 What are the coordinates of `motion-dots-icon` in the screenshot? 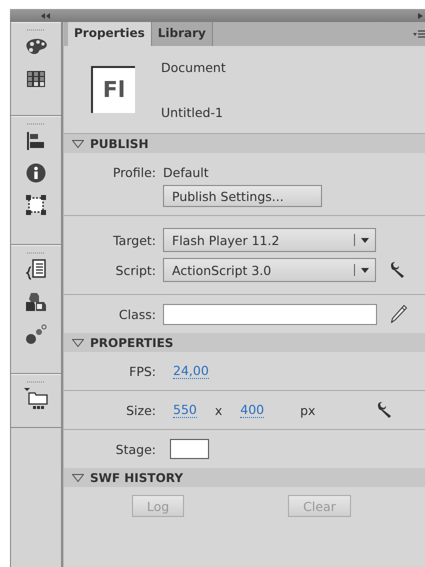 It's located at (36, 334).